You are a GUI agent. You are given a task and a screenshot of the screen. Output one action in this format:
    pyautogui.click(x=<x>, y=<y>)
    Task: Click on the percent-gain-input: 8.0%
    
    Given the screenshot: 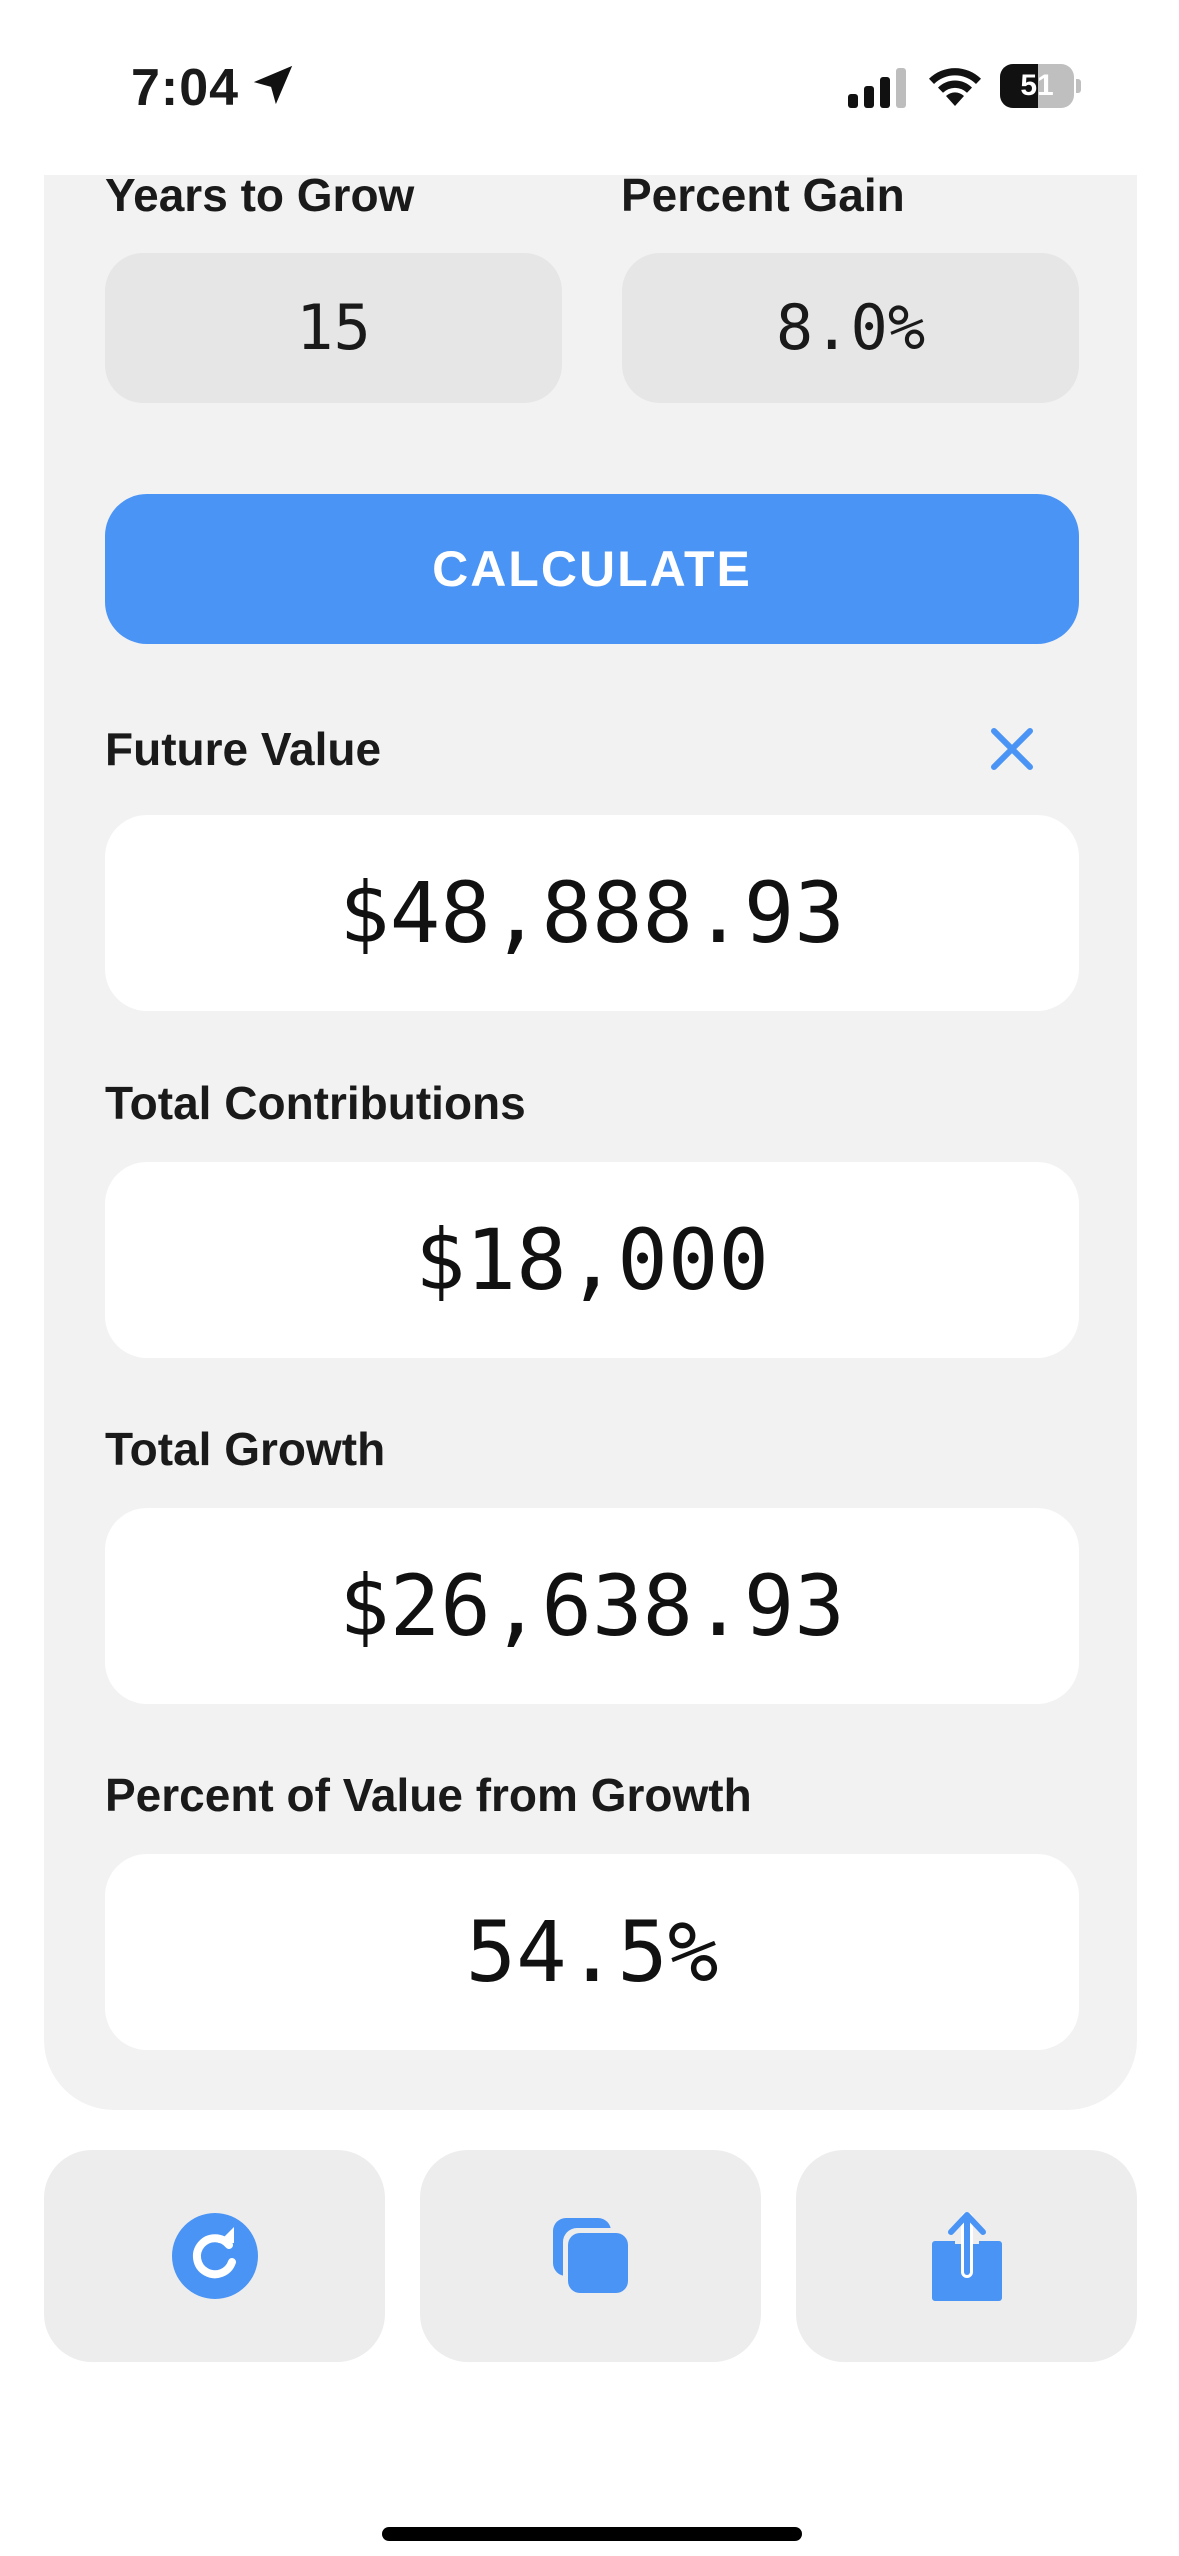 What is the action you would take?
    pyautogui.click(x=850, y=328)
    